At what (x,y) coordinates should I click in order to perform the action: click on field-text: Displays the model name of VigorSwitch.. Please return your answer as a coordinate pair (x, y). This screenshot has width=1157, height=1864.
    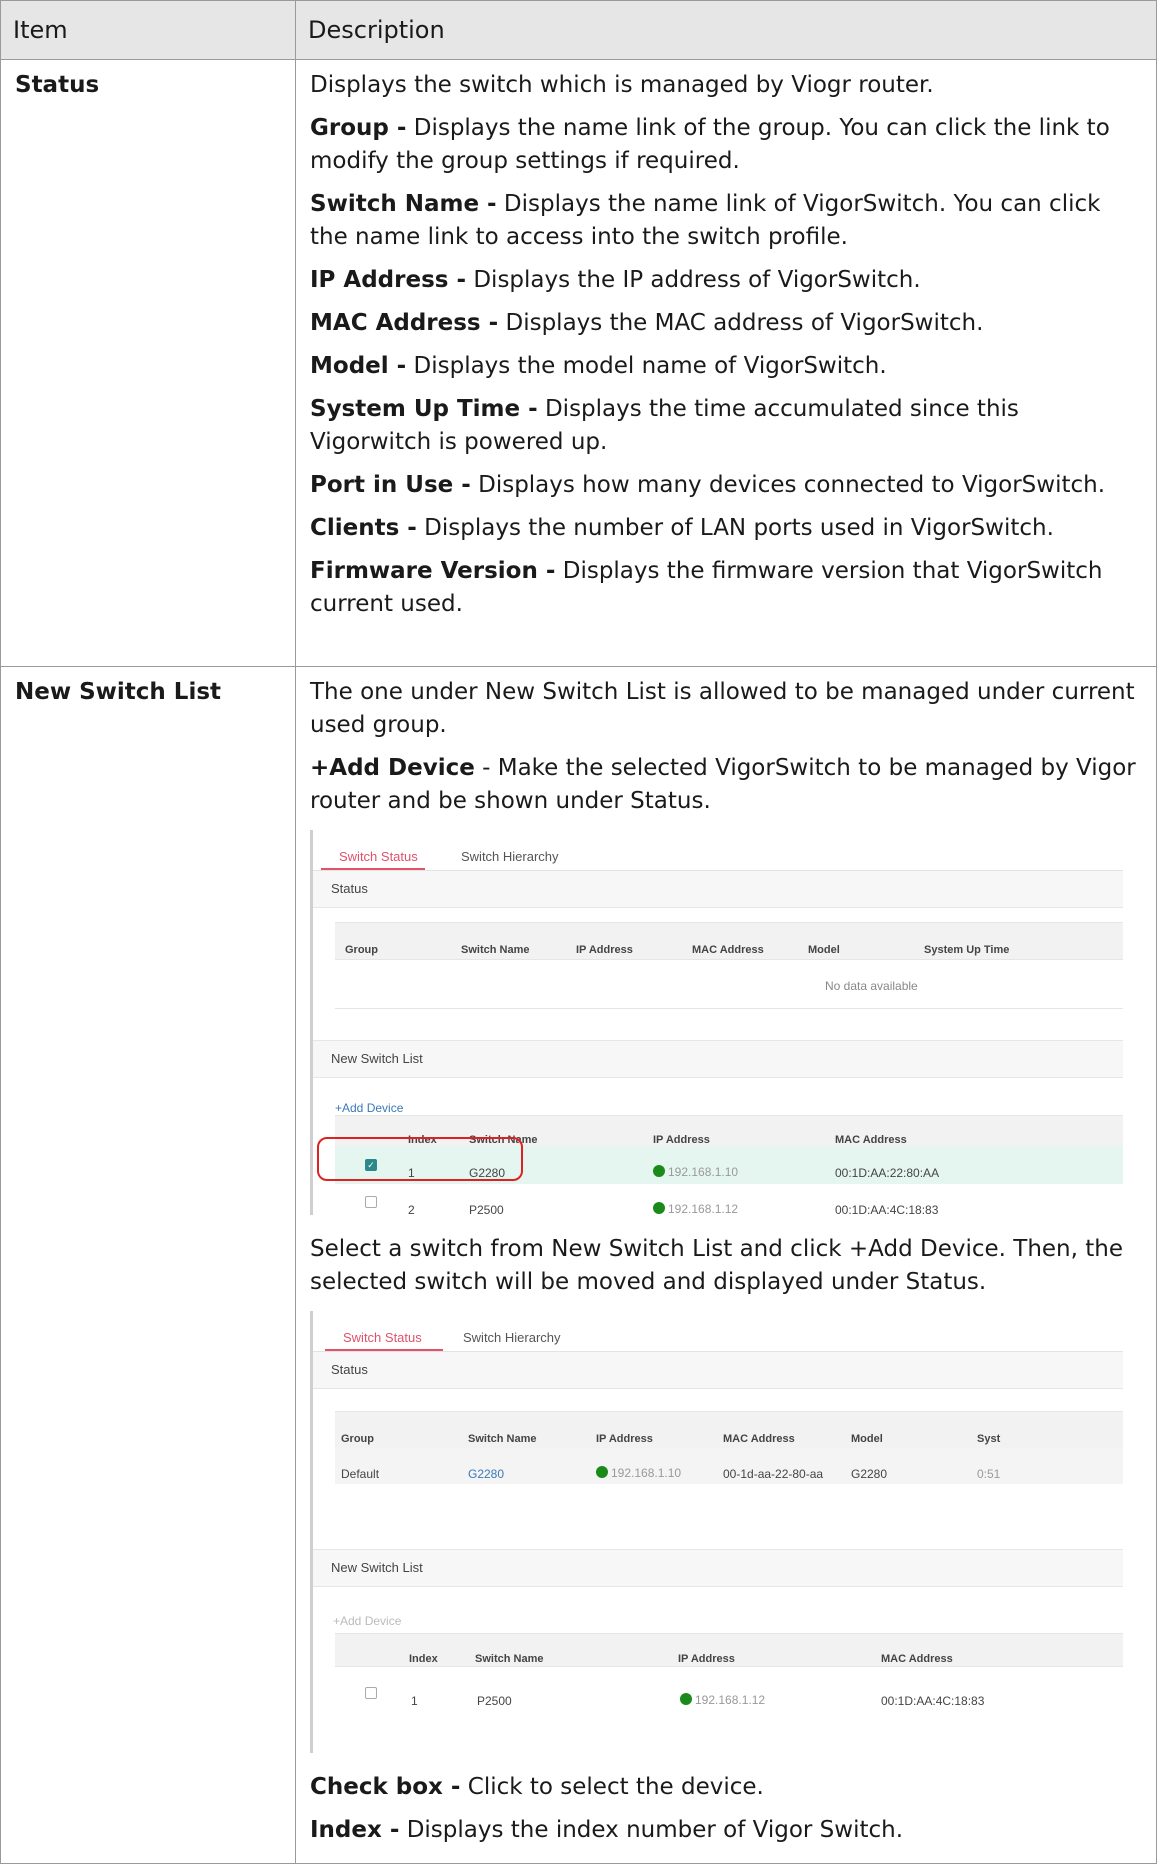
    Looking at the image, I should click on (646, 366).